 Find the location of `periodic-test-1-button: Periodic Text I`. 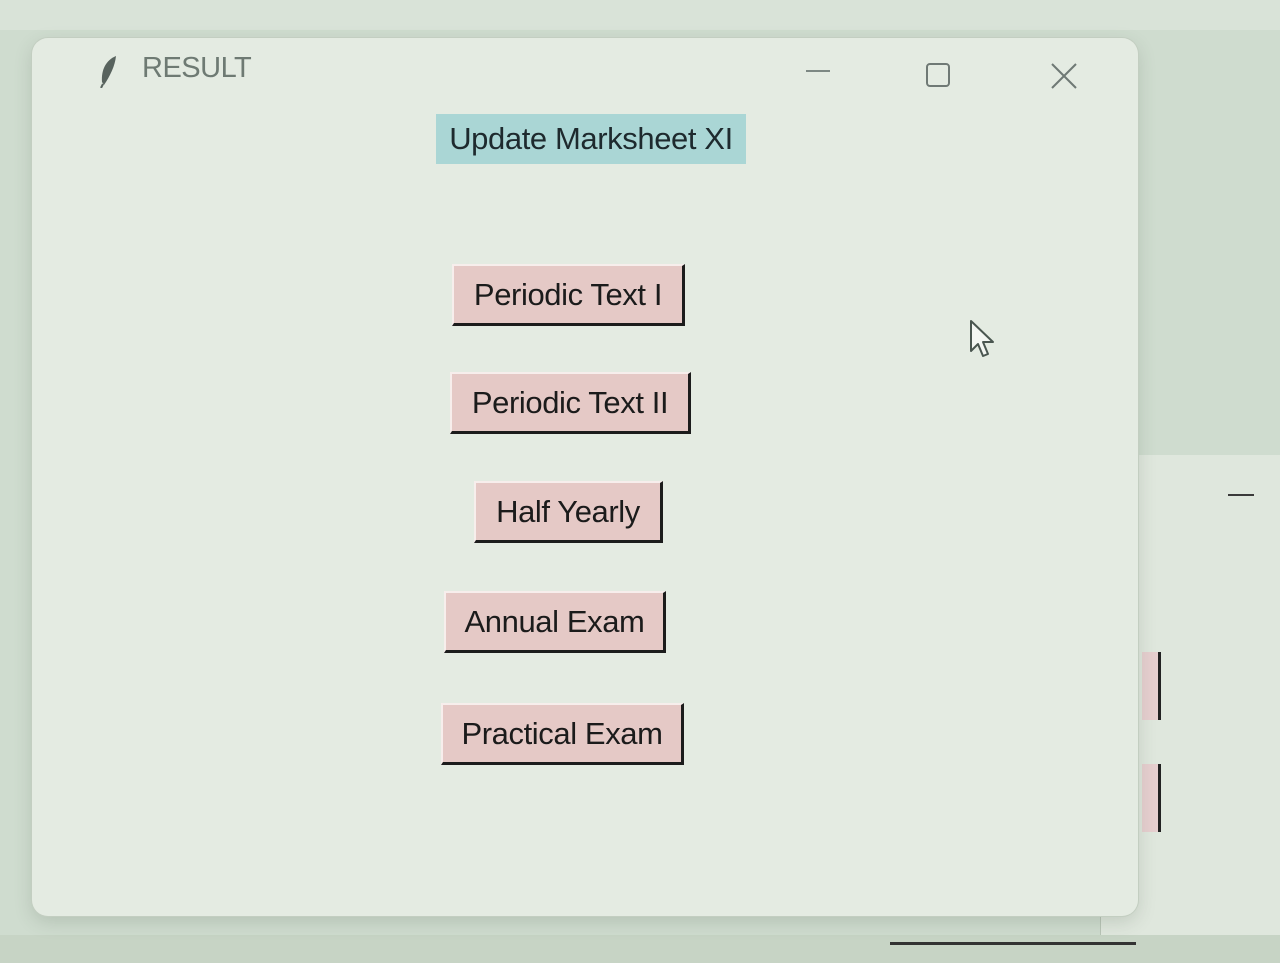

periodic-test-1-button: Periodic Text I is located at coordinates (568, 295).